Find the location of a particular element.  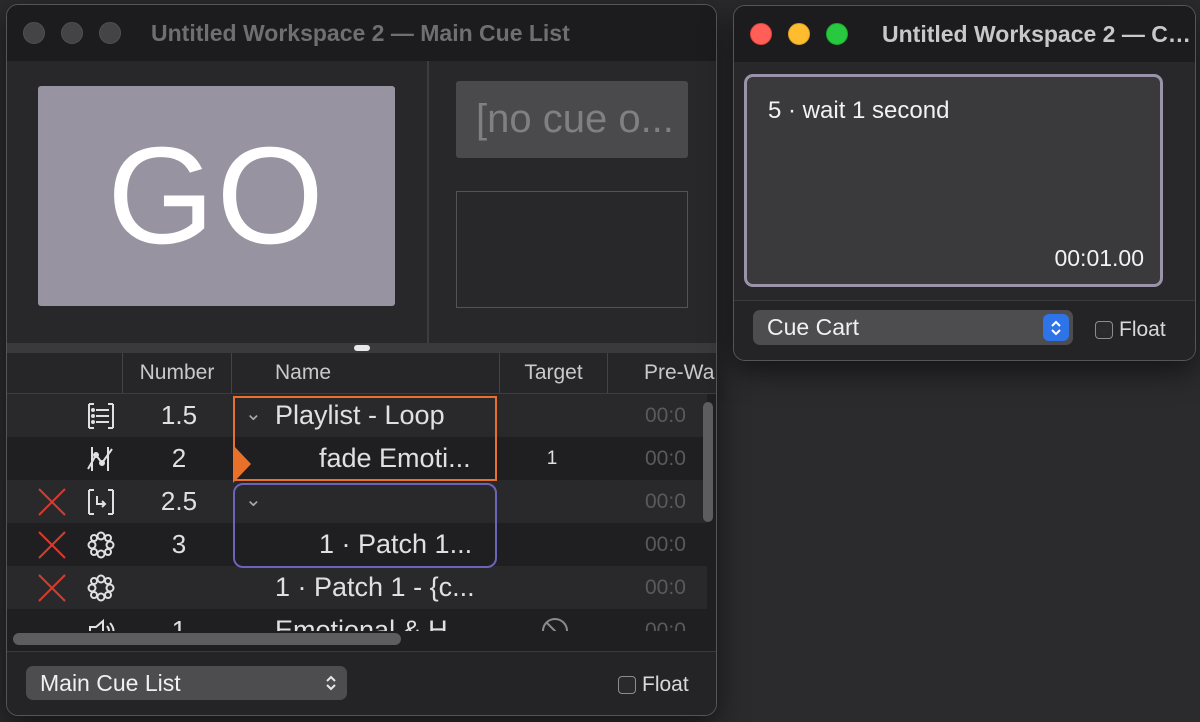

cue-name: Playlist - Loop is located at coordinates (360, 415).